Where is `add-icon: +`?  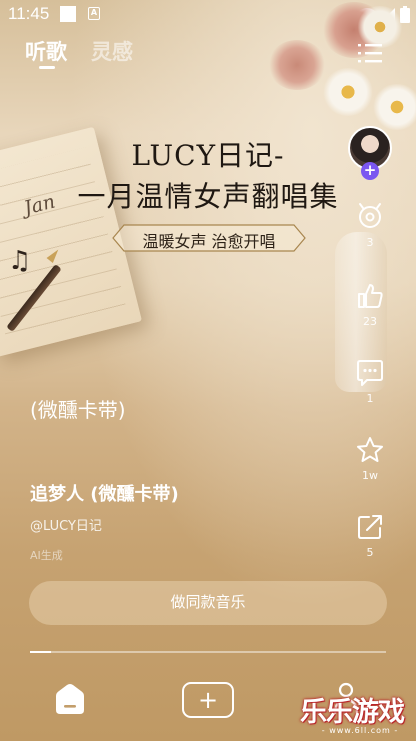
add-icon: + is located at coordinates (208, 700).